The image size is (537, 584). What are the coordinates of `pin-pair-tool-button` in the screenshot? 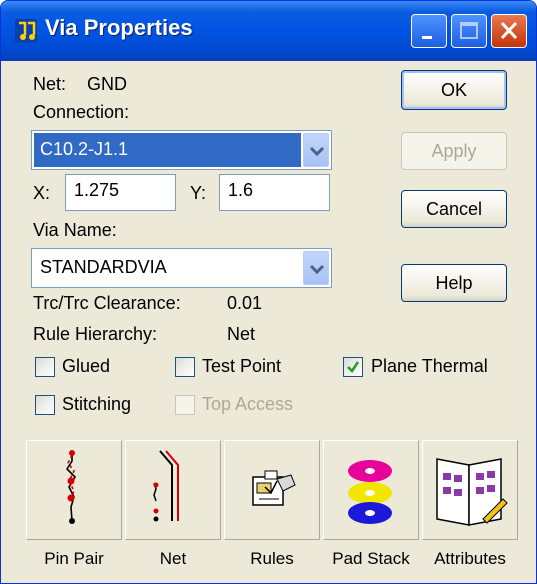 It's located at (74, 490).